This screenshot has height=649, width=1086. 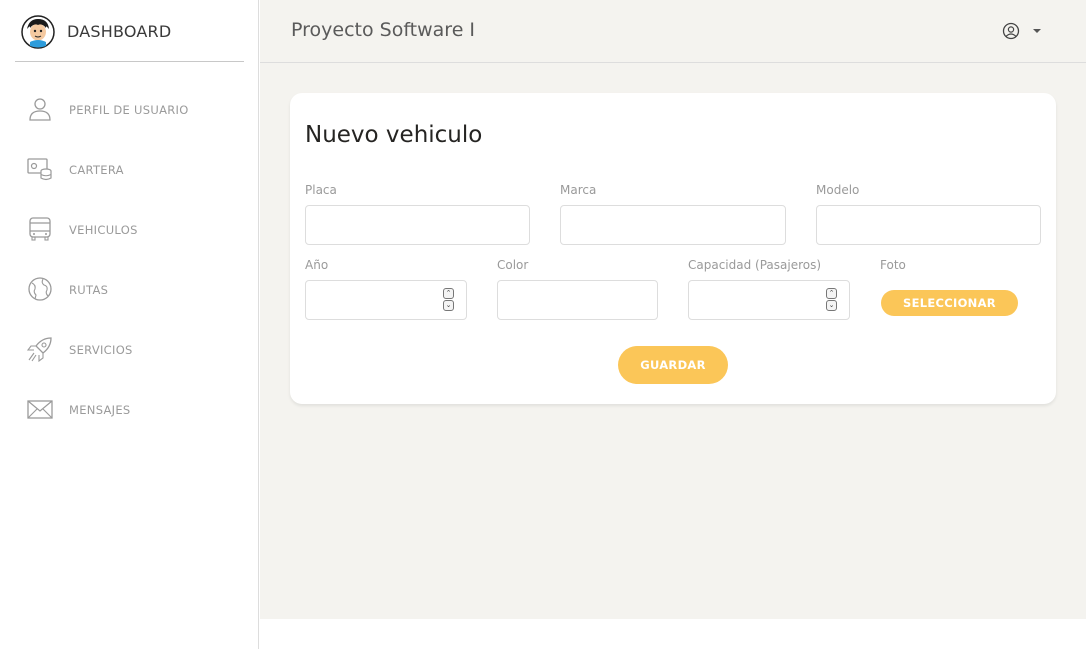 What do you see at coordinates (1024, 32) in the screenshot?
I see `user-menu-dropdown` at bounding box center [1024, 32].